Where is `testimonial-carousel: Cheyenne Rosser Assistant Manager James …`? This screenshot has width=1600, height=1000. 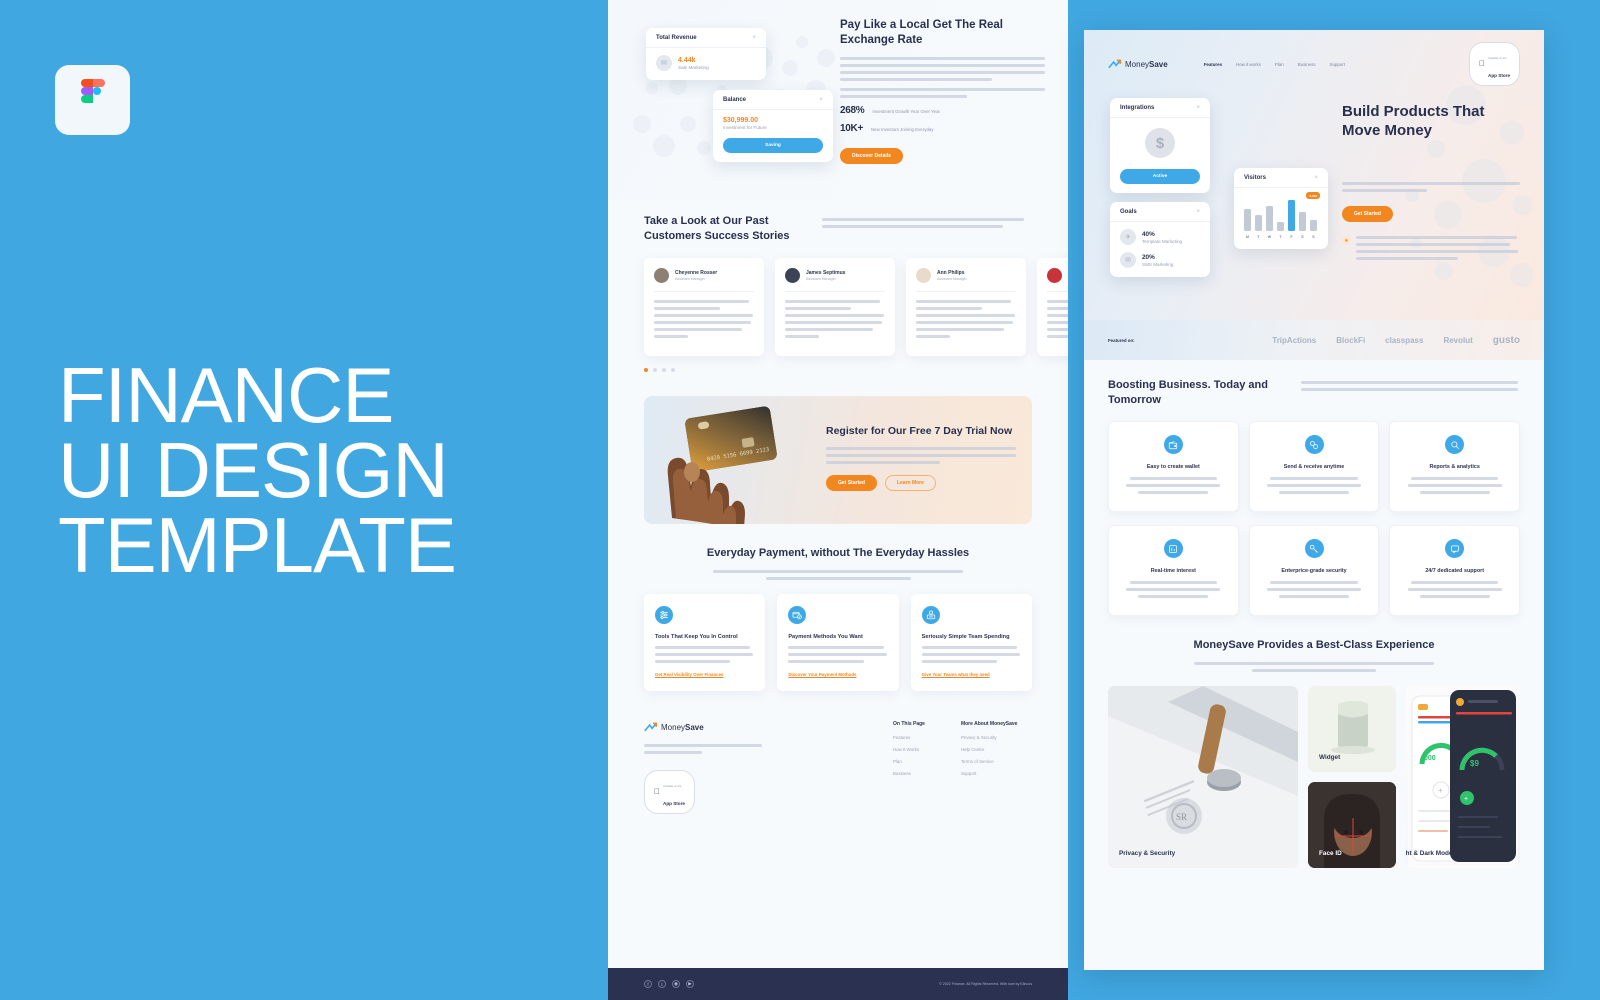 testimonial-carousel: Cheyenne Rosser Assistant Manager James … is located at coordinates (856, 307).